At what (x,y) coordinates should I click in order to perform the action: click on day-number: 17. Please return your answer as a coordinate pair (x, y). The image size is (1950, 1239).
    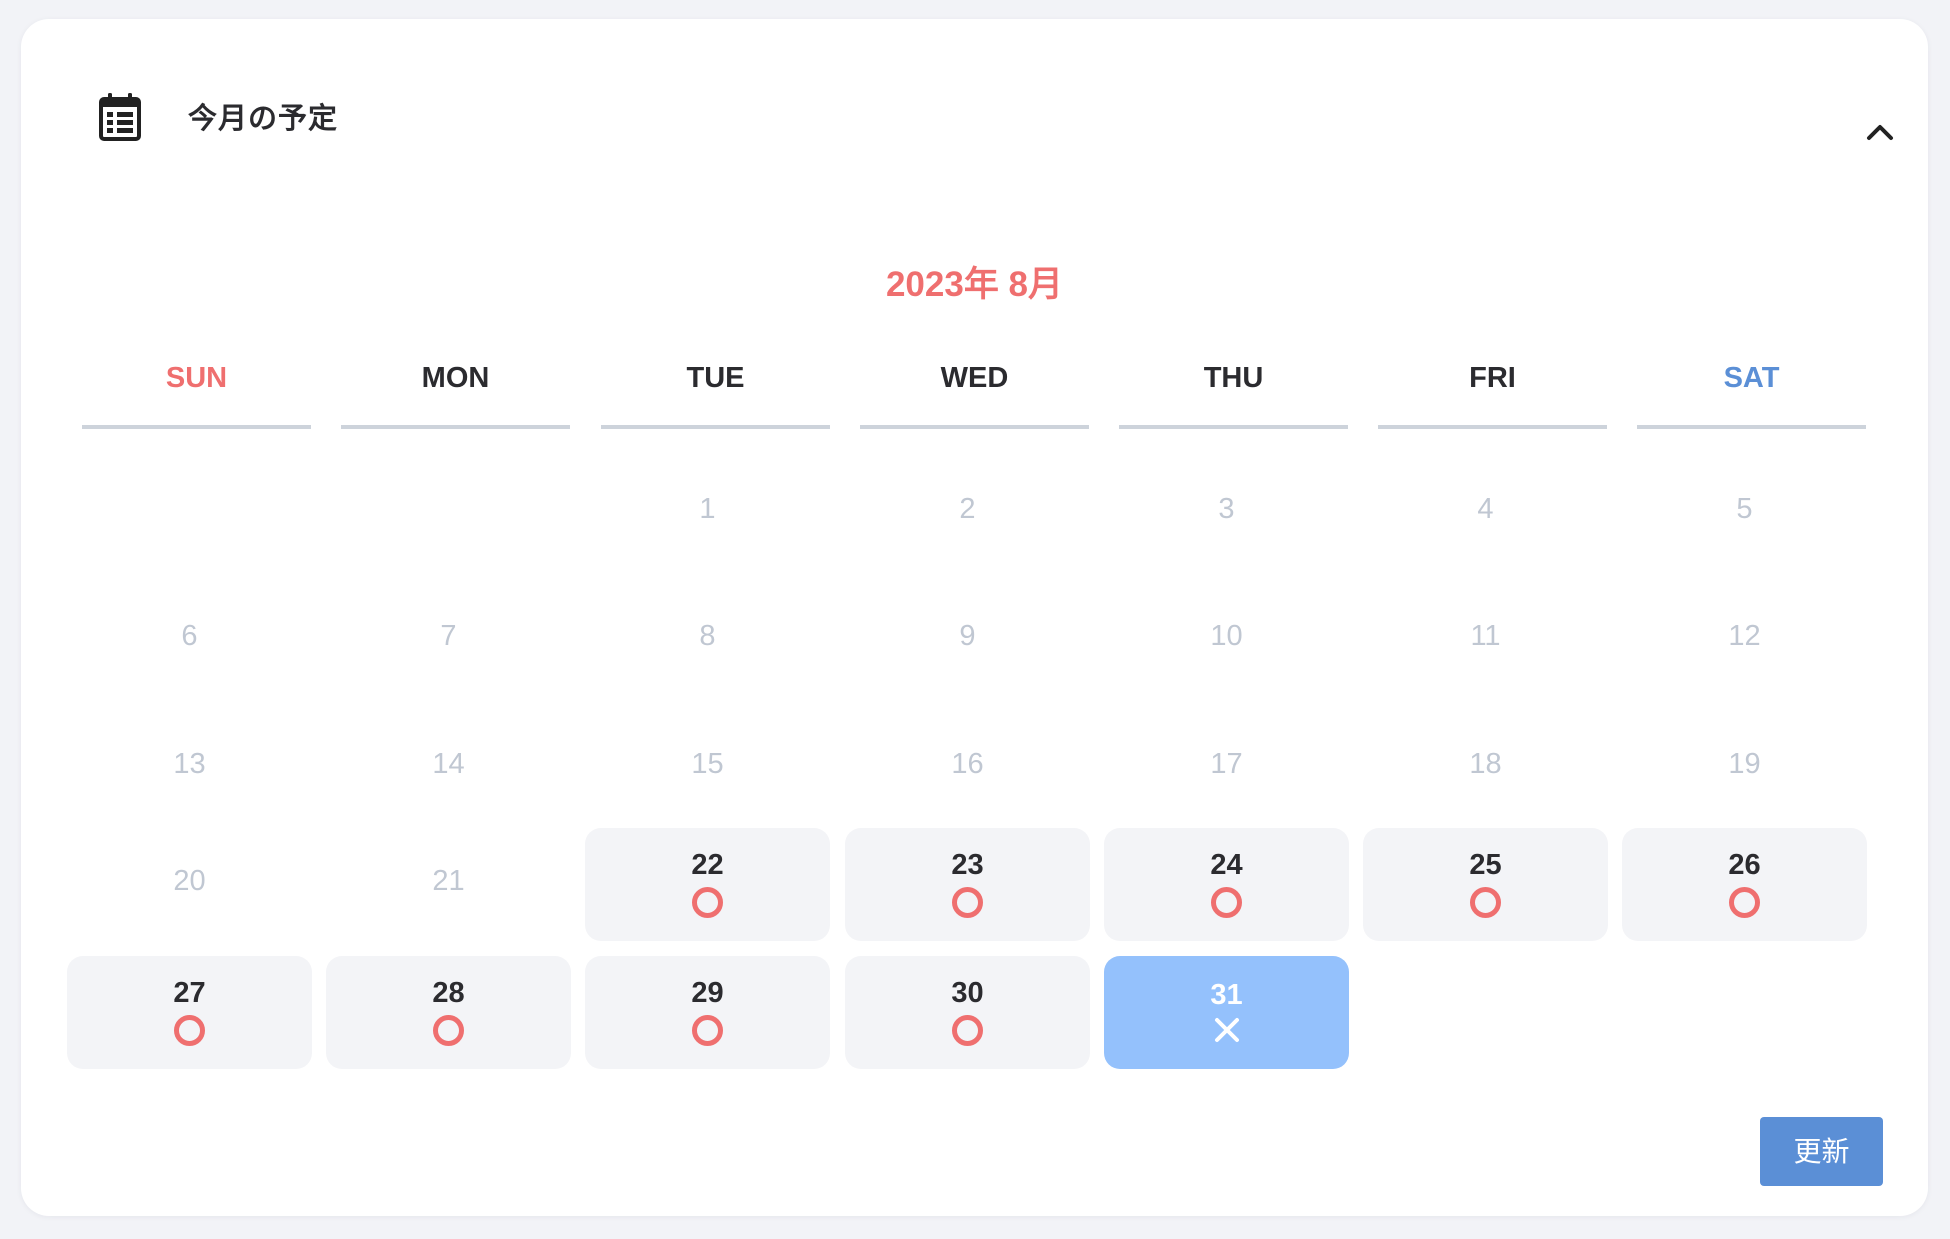
    Looking at the image, I should click on (1226, 764).